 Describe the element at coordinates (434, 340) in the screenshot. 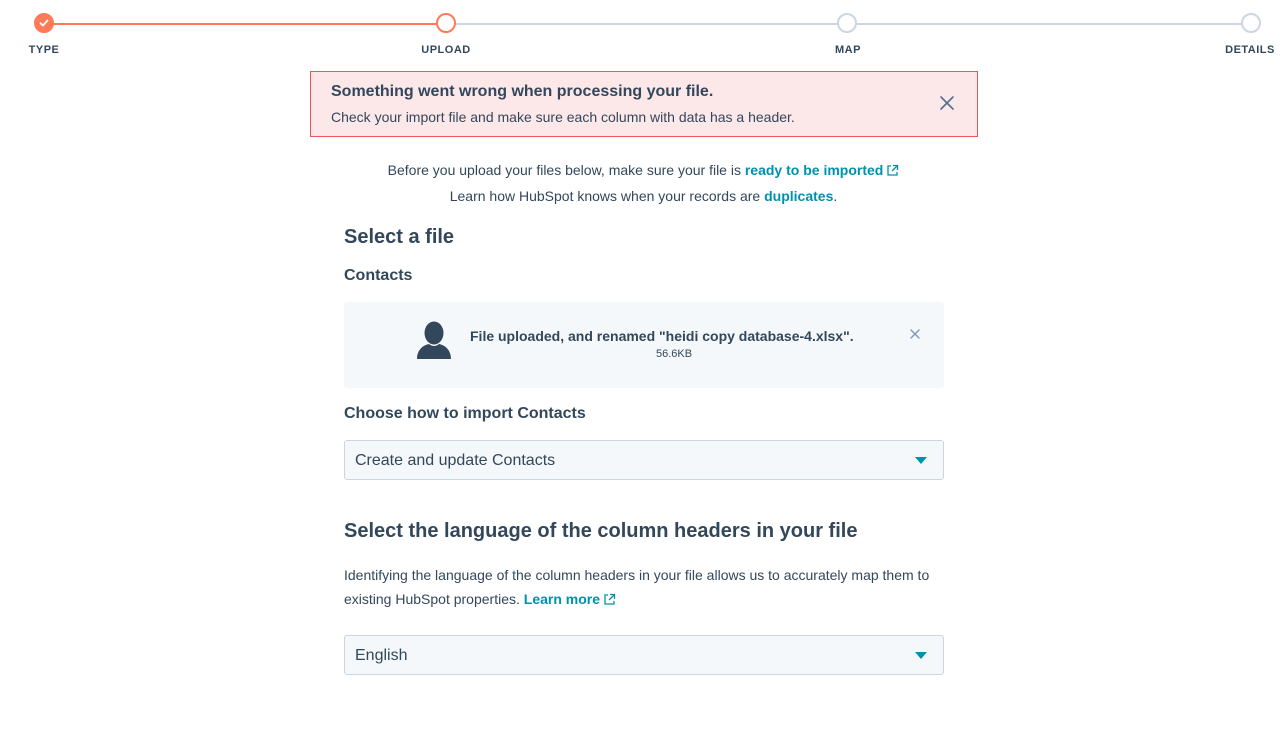

I see `contact-avatar-icon` at that location.